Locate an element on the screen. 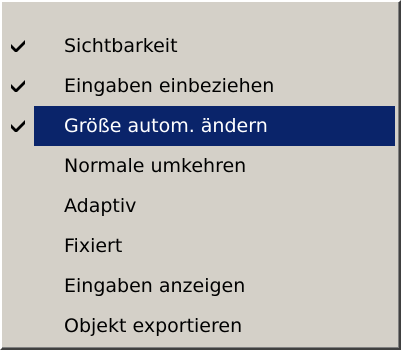 The image size is (405, 354). menu-item-groesse-autom-aendern: Größe autom. ändern is located at coordinates (199, 126).